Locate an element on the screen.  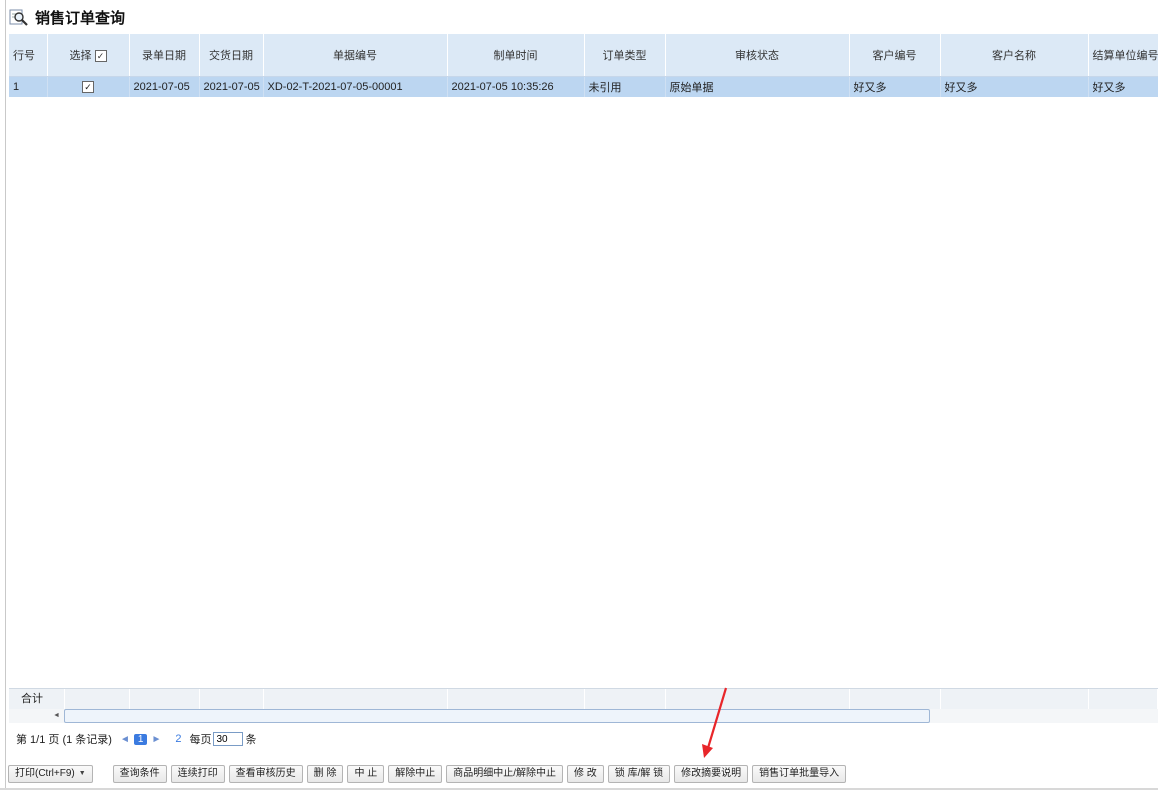
cell-created-time: 2021-07-05 10:35:26 is located at coordinates (516, 86).